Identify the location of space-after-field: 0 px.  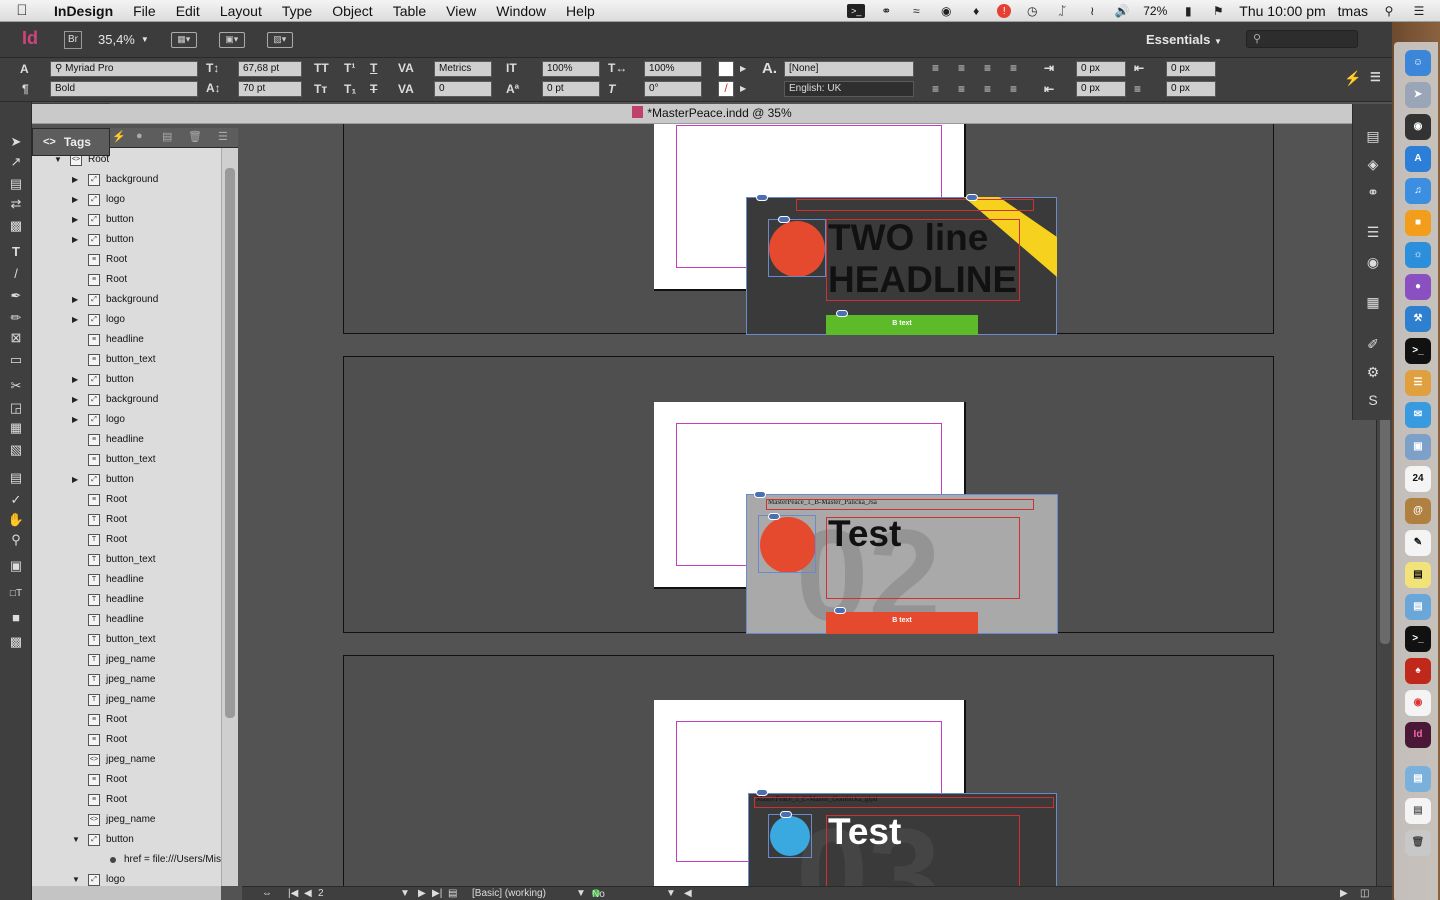
(1191, 89).